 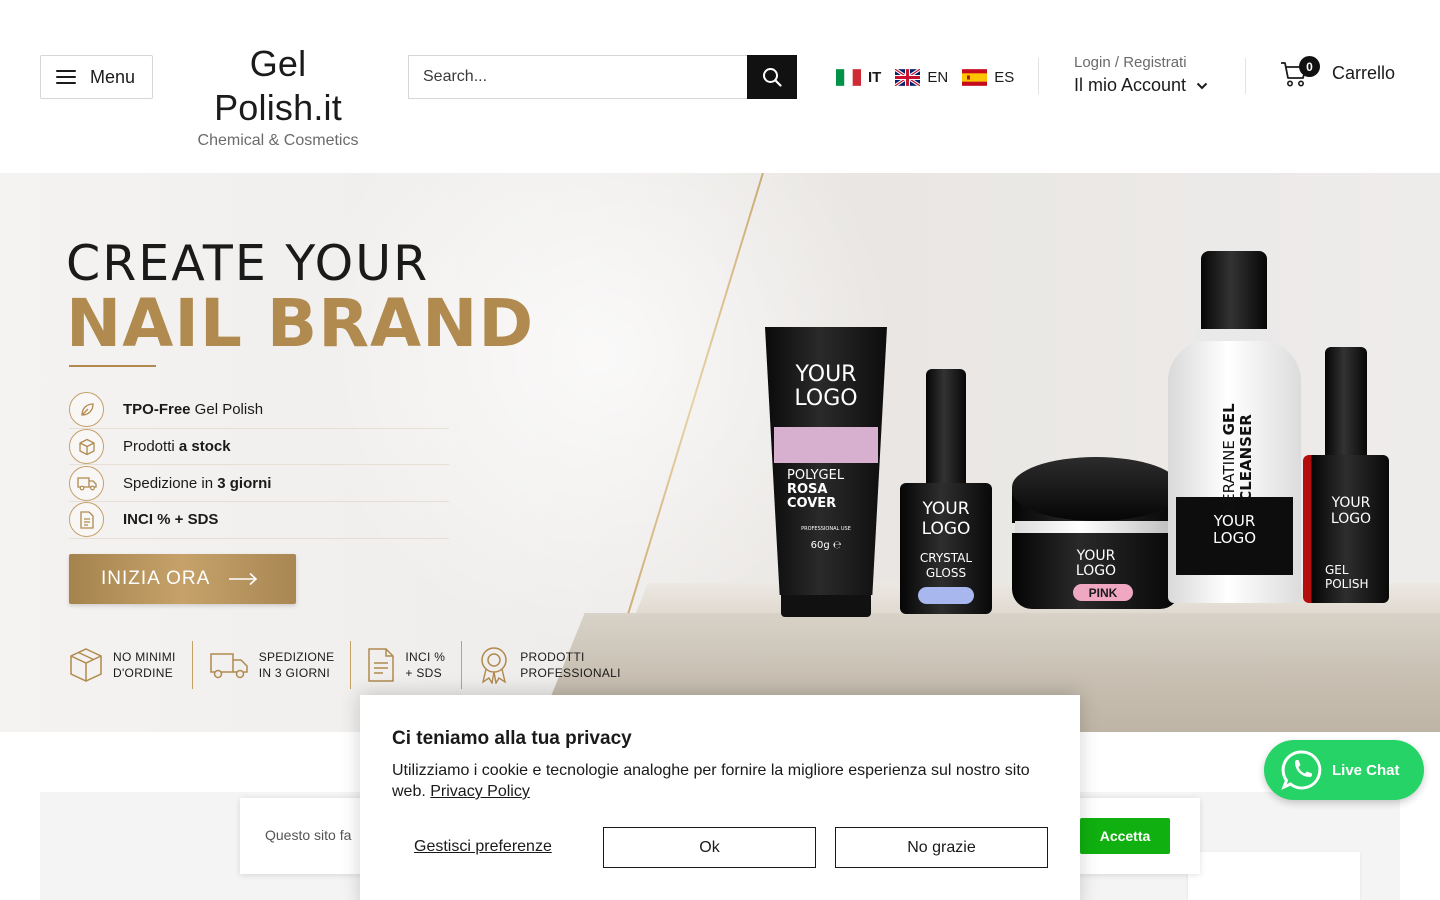 I want to click on cookie-ok-button: Ok, so click(x=709, y=847).